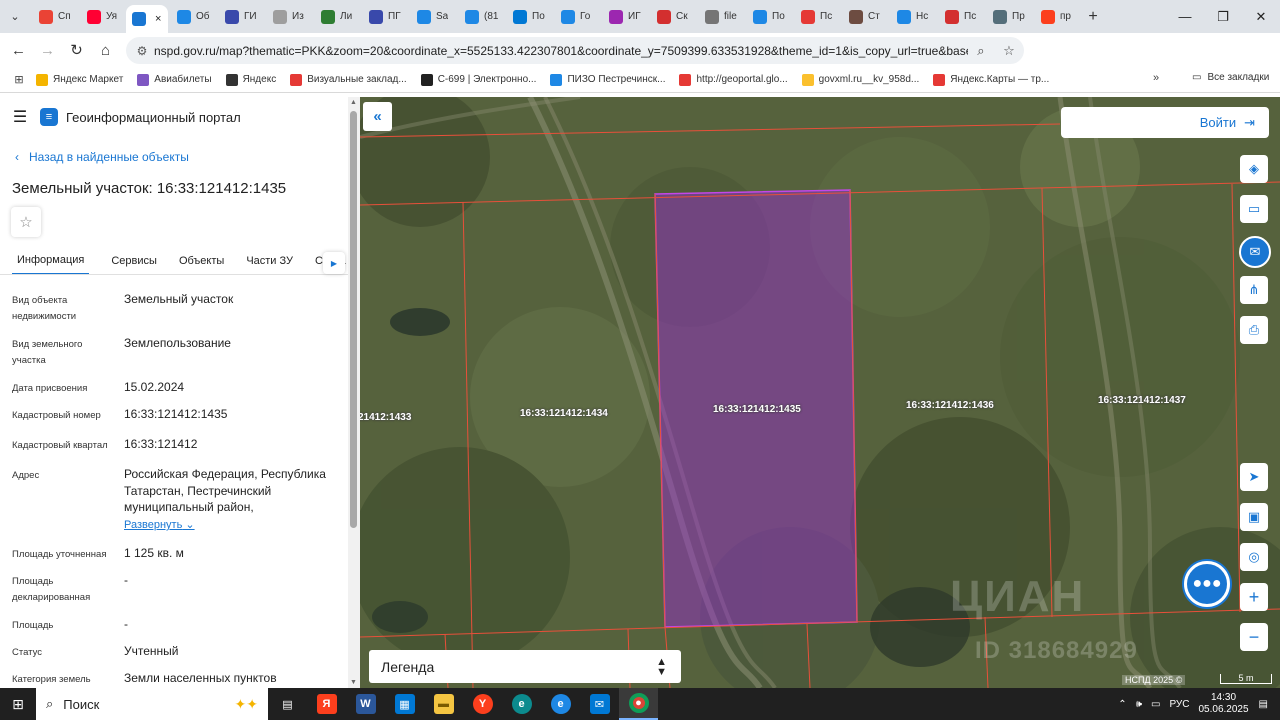 This screenshot has height=720, width=1280. I want to click on volume-icon: 🕪, so click(1139, 704).